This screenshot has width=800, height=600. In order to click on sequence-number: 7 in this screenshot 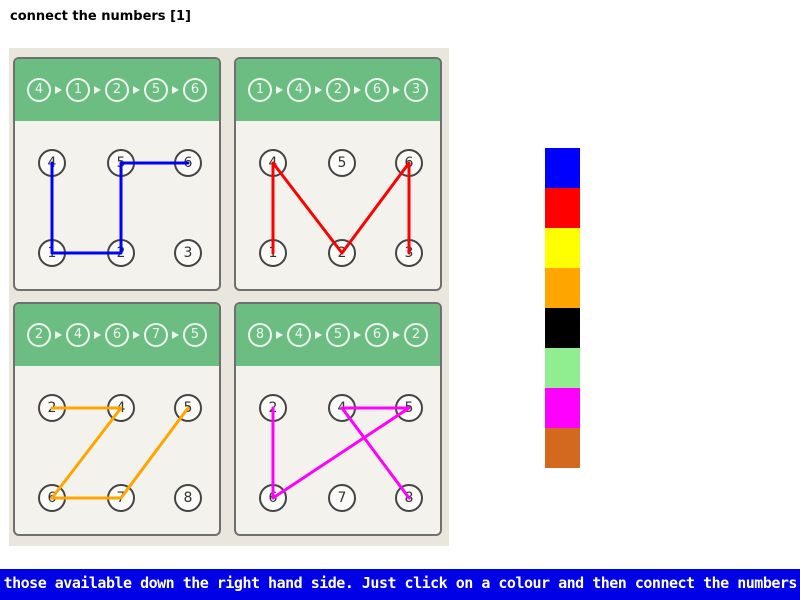, I will do `click(156, 335)`.